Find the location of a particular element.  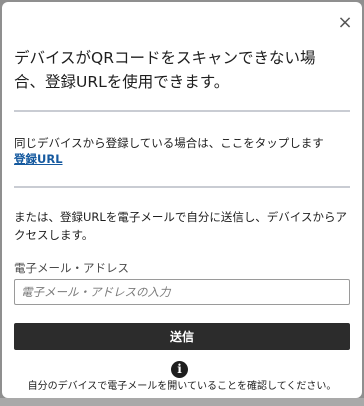

email-info-text: または、登録URLを電子メールで自分に送信し、デバイスからアクセスします。 is located at coordinates (180, 226).